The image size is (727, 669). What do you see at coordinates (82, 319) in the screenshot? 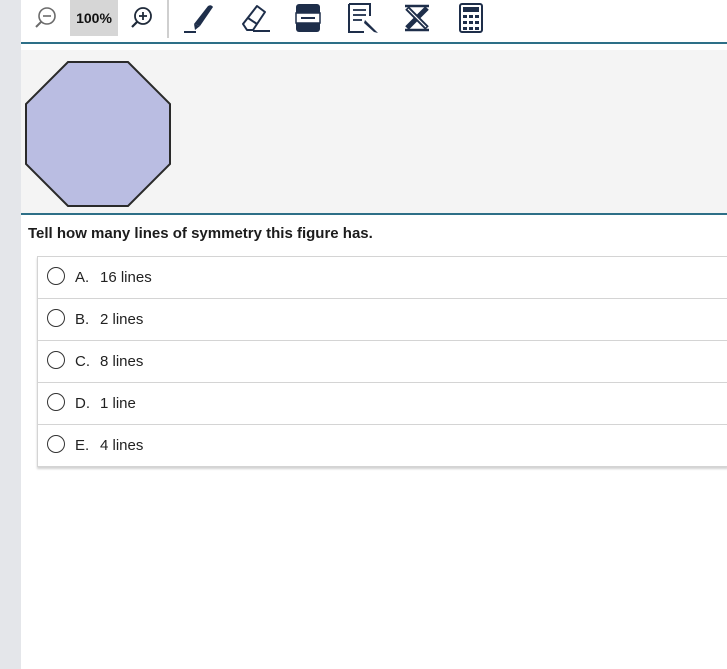
I see `option-letter: B.` at bounding box center [82, 319].